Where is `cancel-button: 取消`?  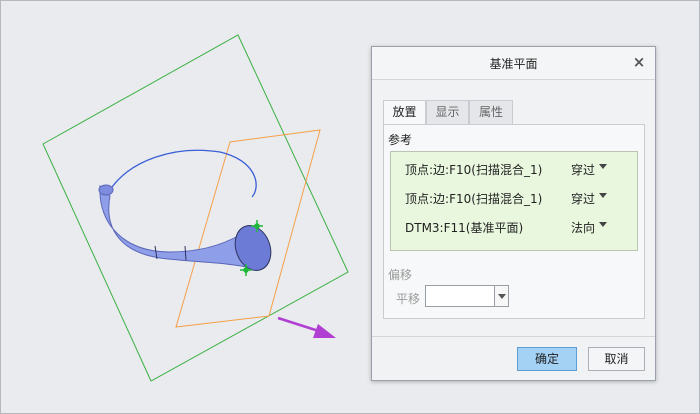 cancel-button: 取消 is located at coordinates (616, 359).